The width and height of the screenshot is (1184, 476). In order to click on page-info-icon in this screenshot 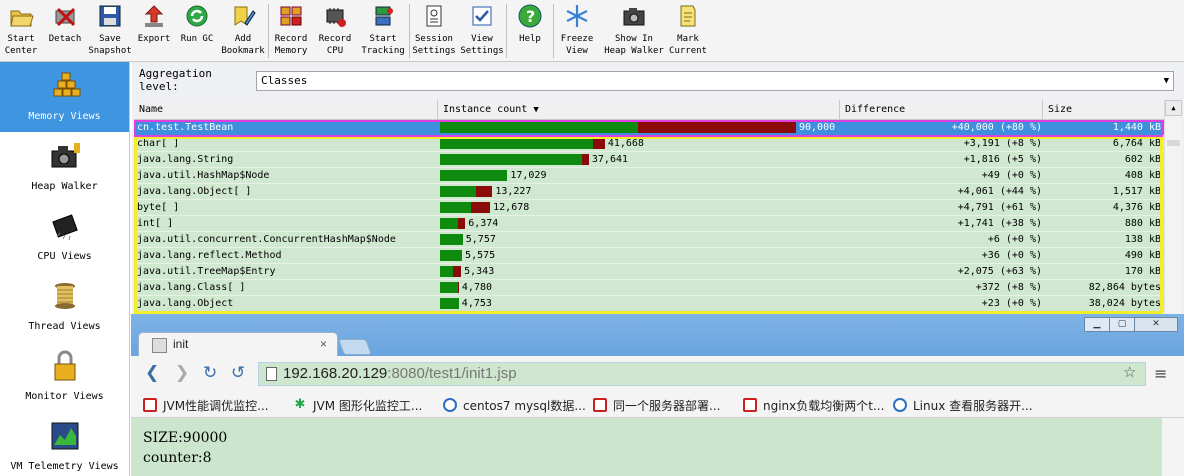, I will do `click(271, 374)`.